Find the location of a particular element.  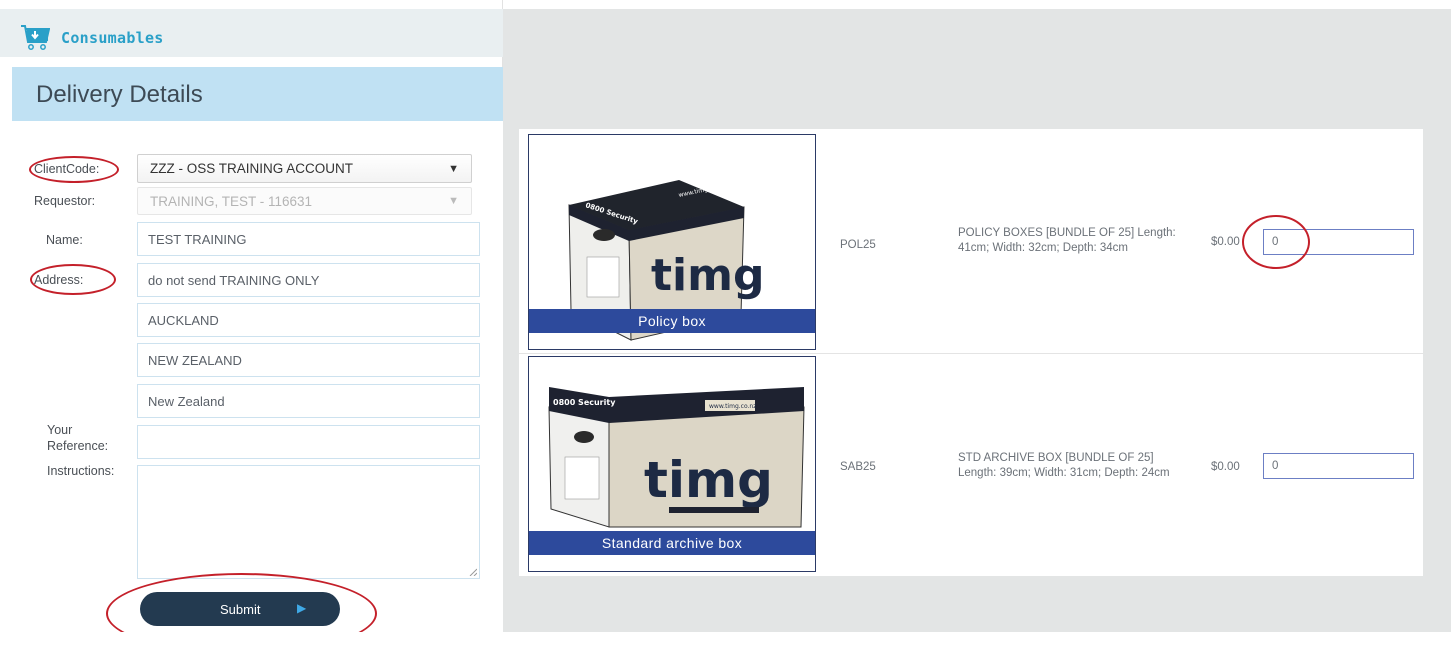

app-title: Consumables is located at coordinates (112, 38).